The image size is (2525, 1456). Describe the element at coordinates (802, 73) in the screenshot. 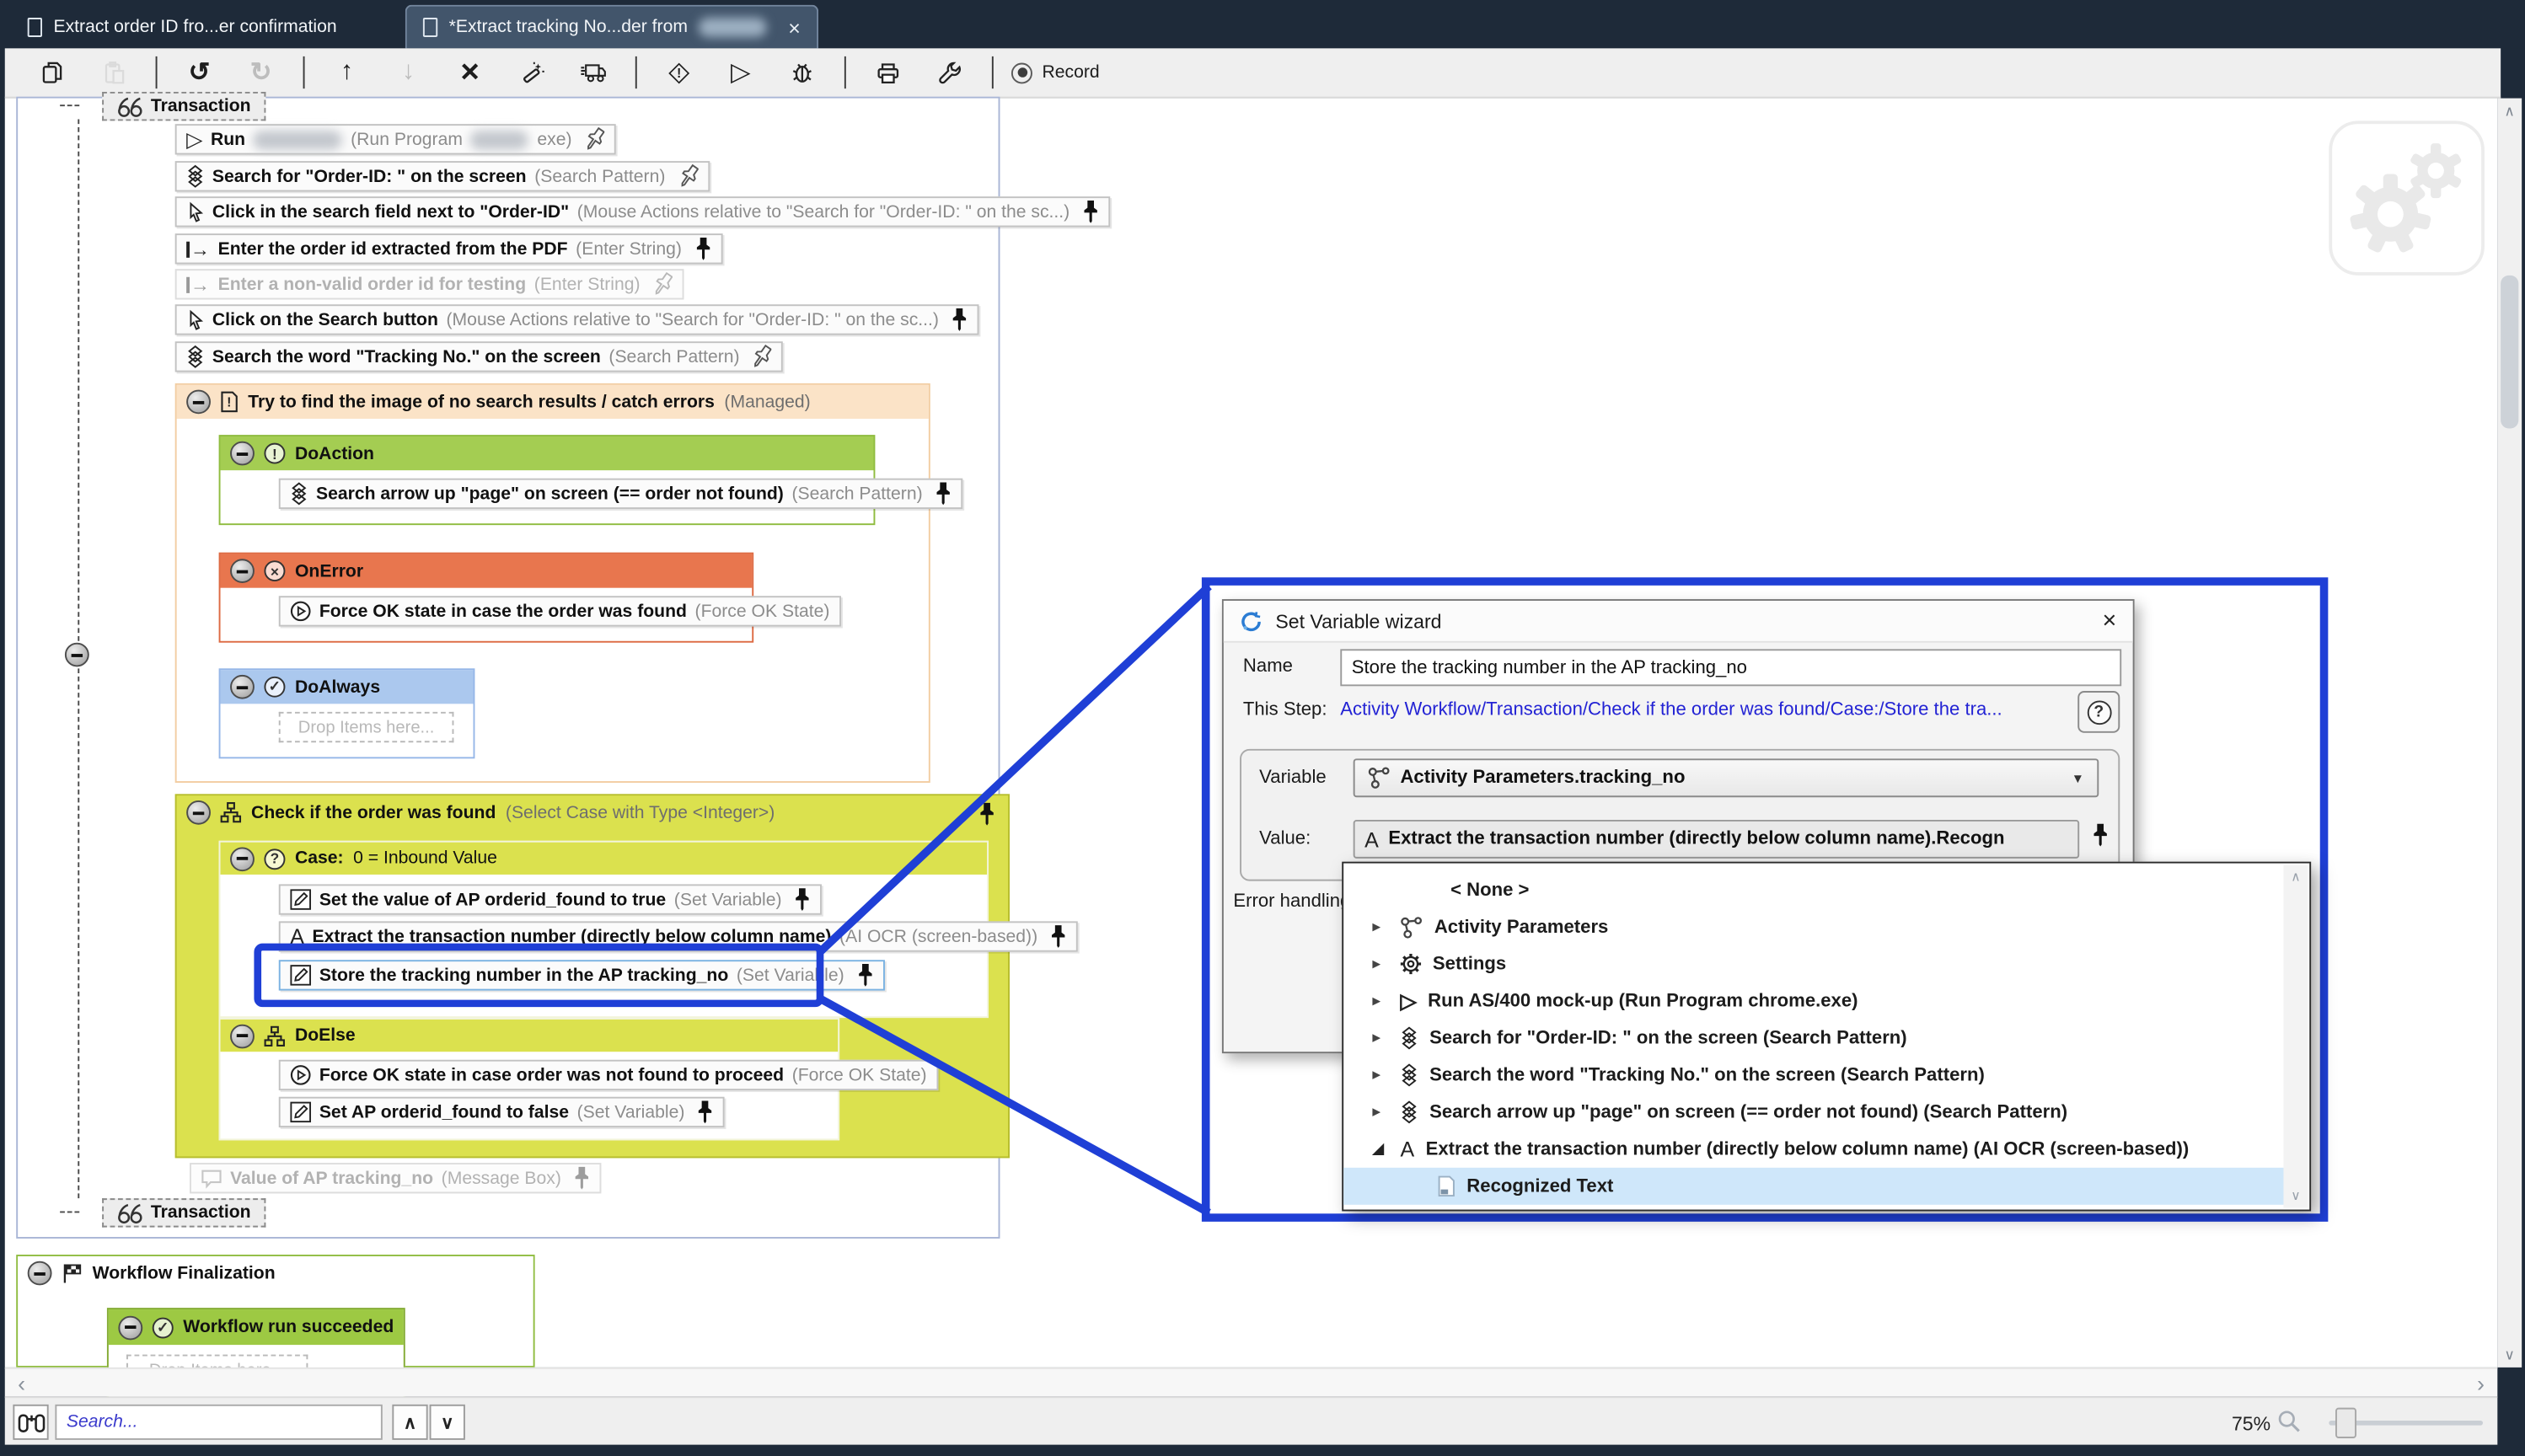

I see `debug-button` at that location.